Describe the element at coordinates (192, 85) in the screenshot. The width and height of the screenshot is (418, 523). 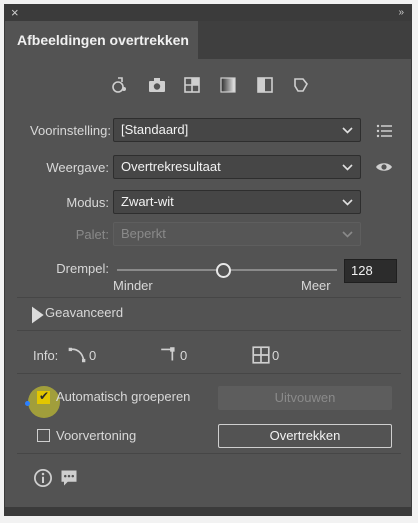
I see `grid-icon` at that location.